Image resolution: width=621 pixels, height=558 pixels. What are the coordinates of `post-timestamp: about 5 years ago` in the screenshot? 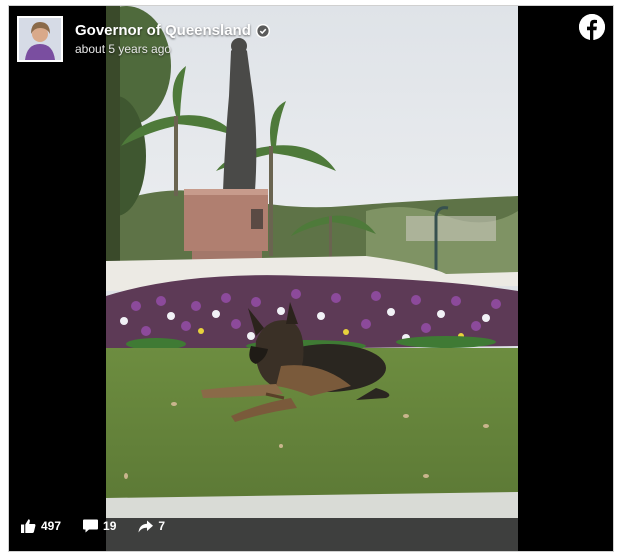 It's located at (172, 49).